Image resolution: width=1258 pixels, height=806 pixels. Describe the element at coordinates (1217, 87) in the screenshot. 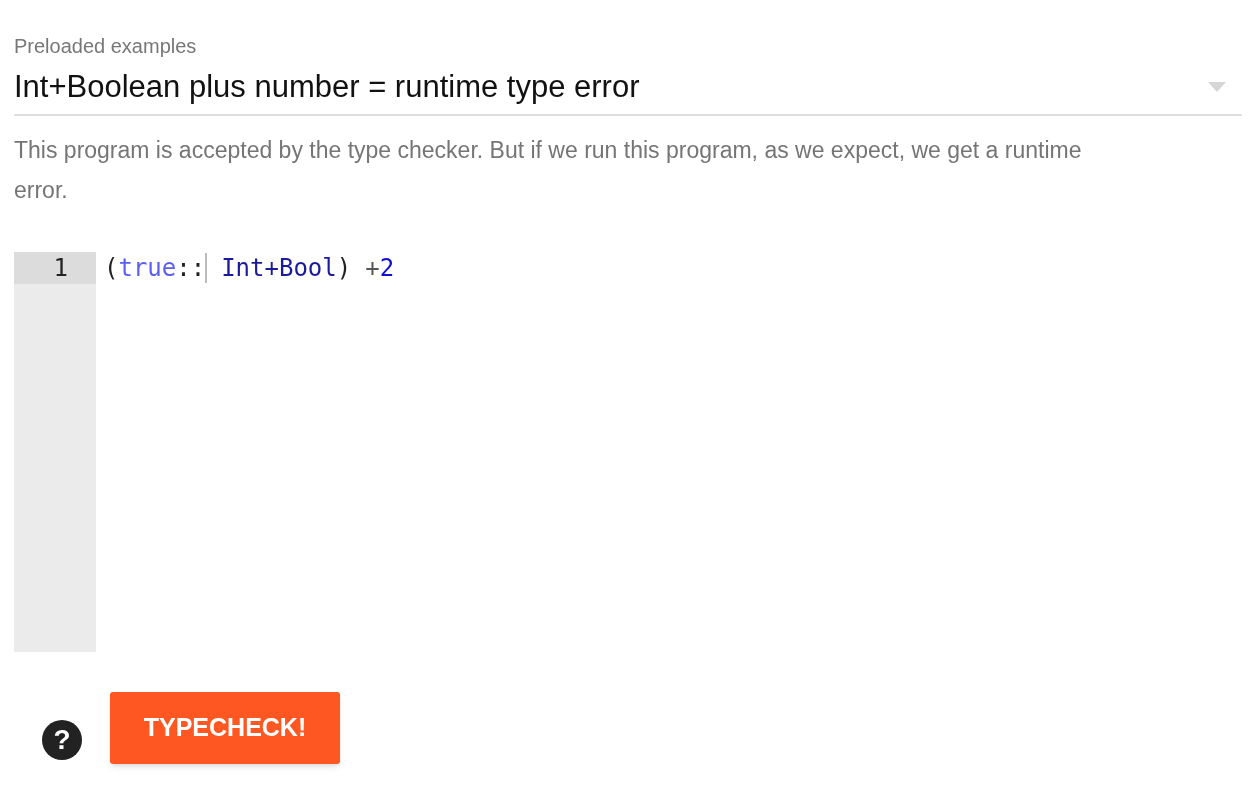

I see `caret-icon` at that location.